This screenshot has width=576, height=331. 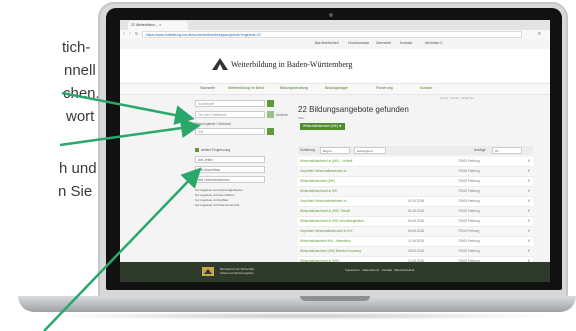 I want to click on search-button, so click(x=270, y=103).